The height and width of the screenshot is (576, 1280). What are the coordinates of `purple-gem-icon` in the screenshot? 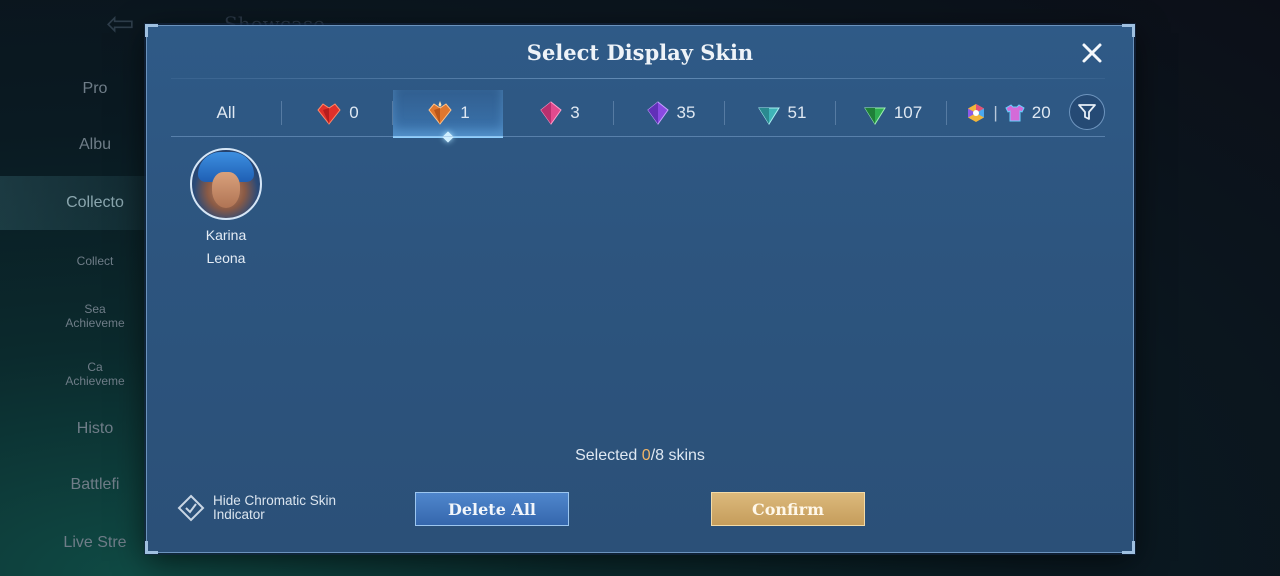 It's located at (657, 113).